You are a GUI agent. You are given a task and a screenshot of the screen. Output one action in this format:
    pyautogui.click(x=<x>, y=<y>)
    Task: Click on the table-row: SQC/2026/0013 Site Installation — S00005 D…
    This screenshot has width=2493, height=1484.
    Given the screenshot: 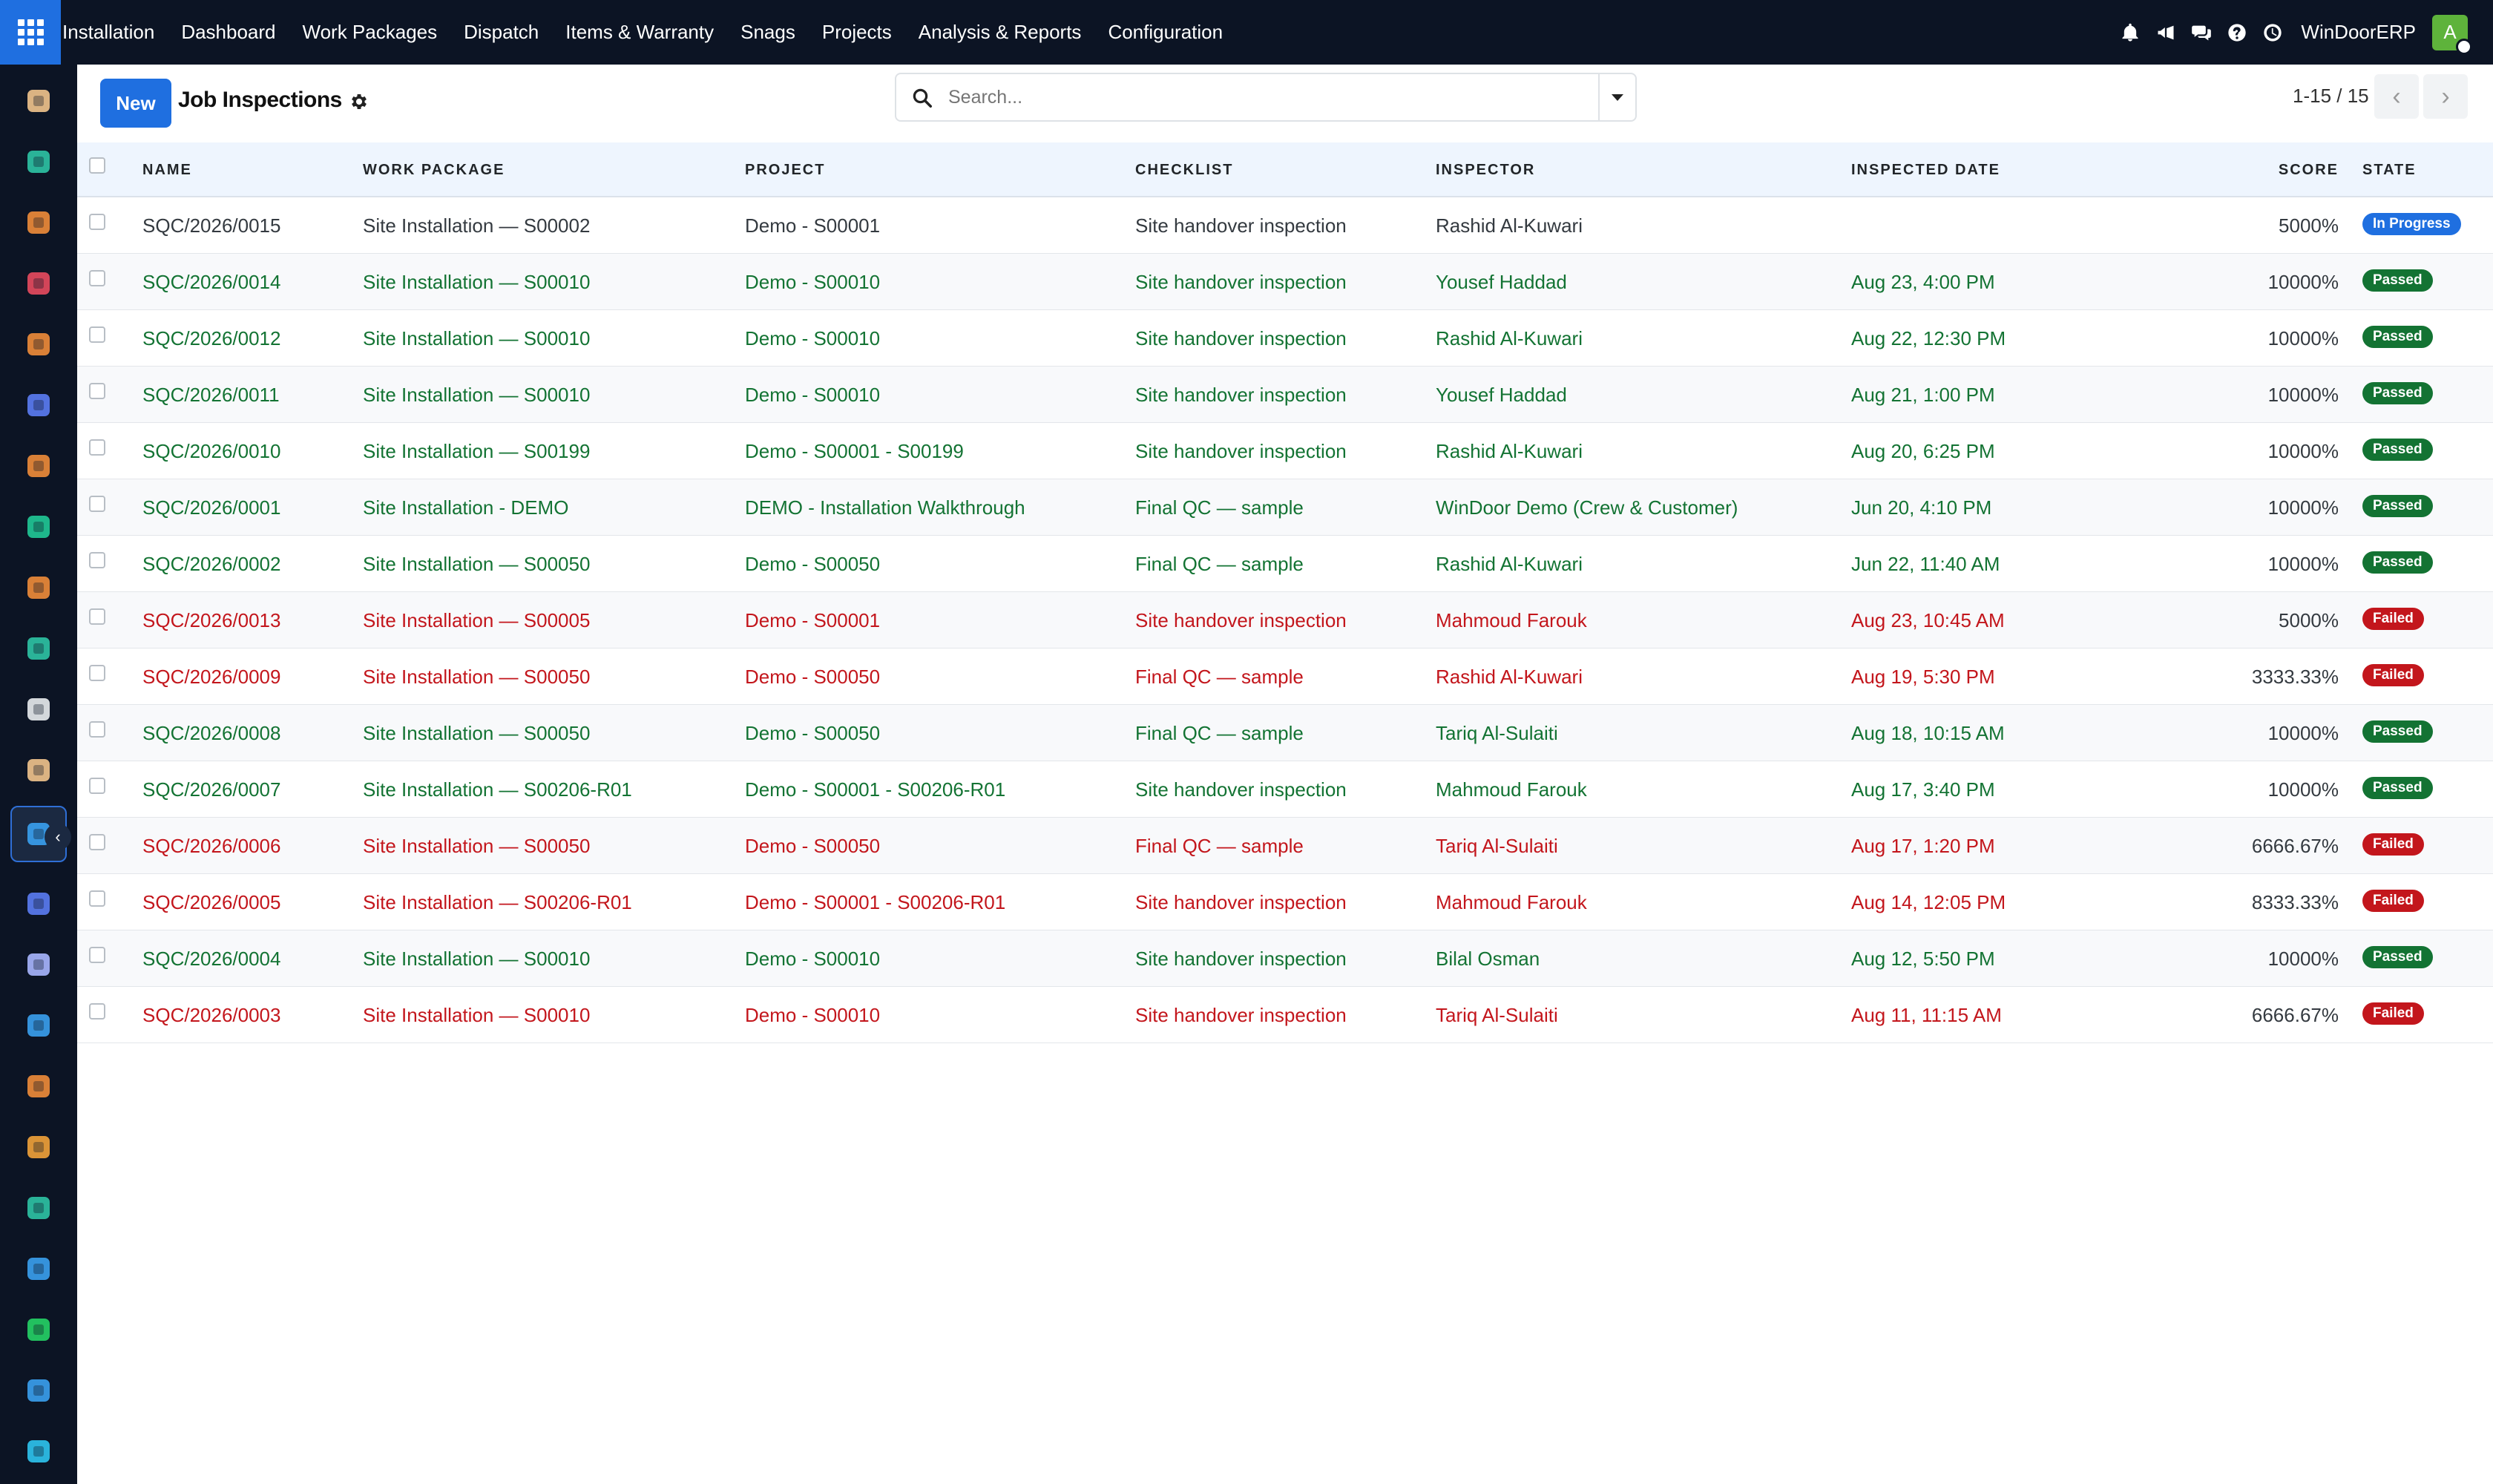 What is the action you would take?
    pyautogui.click(x=1285, y=620)
    